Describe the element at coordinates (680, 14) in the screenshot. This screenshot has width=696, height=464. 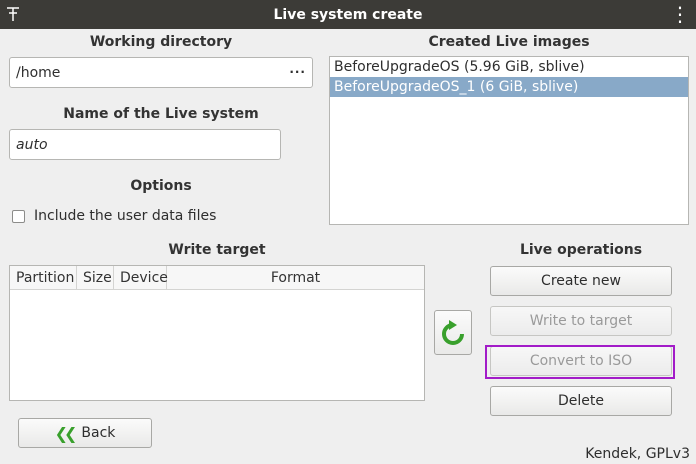
I see `close-icon: ⋮` at that location.